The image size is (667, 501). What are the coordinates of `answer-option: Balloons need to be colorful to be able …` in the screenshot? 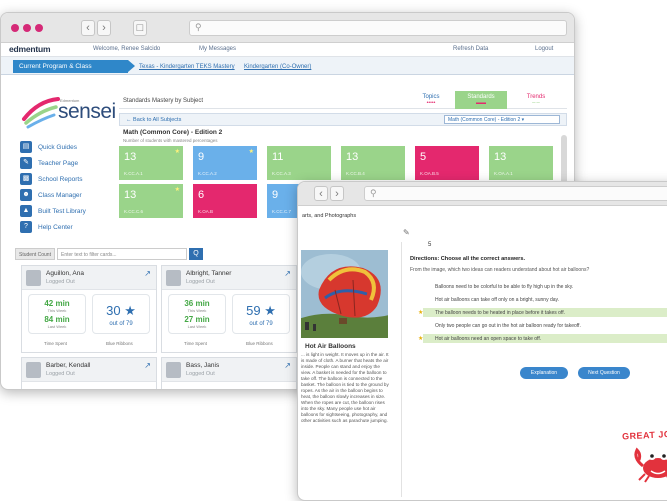 It's located at (545, 286).